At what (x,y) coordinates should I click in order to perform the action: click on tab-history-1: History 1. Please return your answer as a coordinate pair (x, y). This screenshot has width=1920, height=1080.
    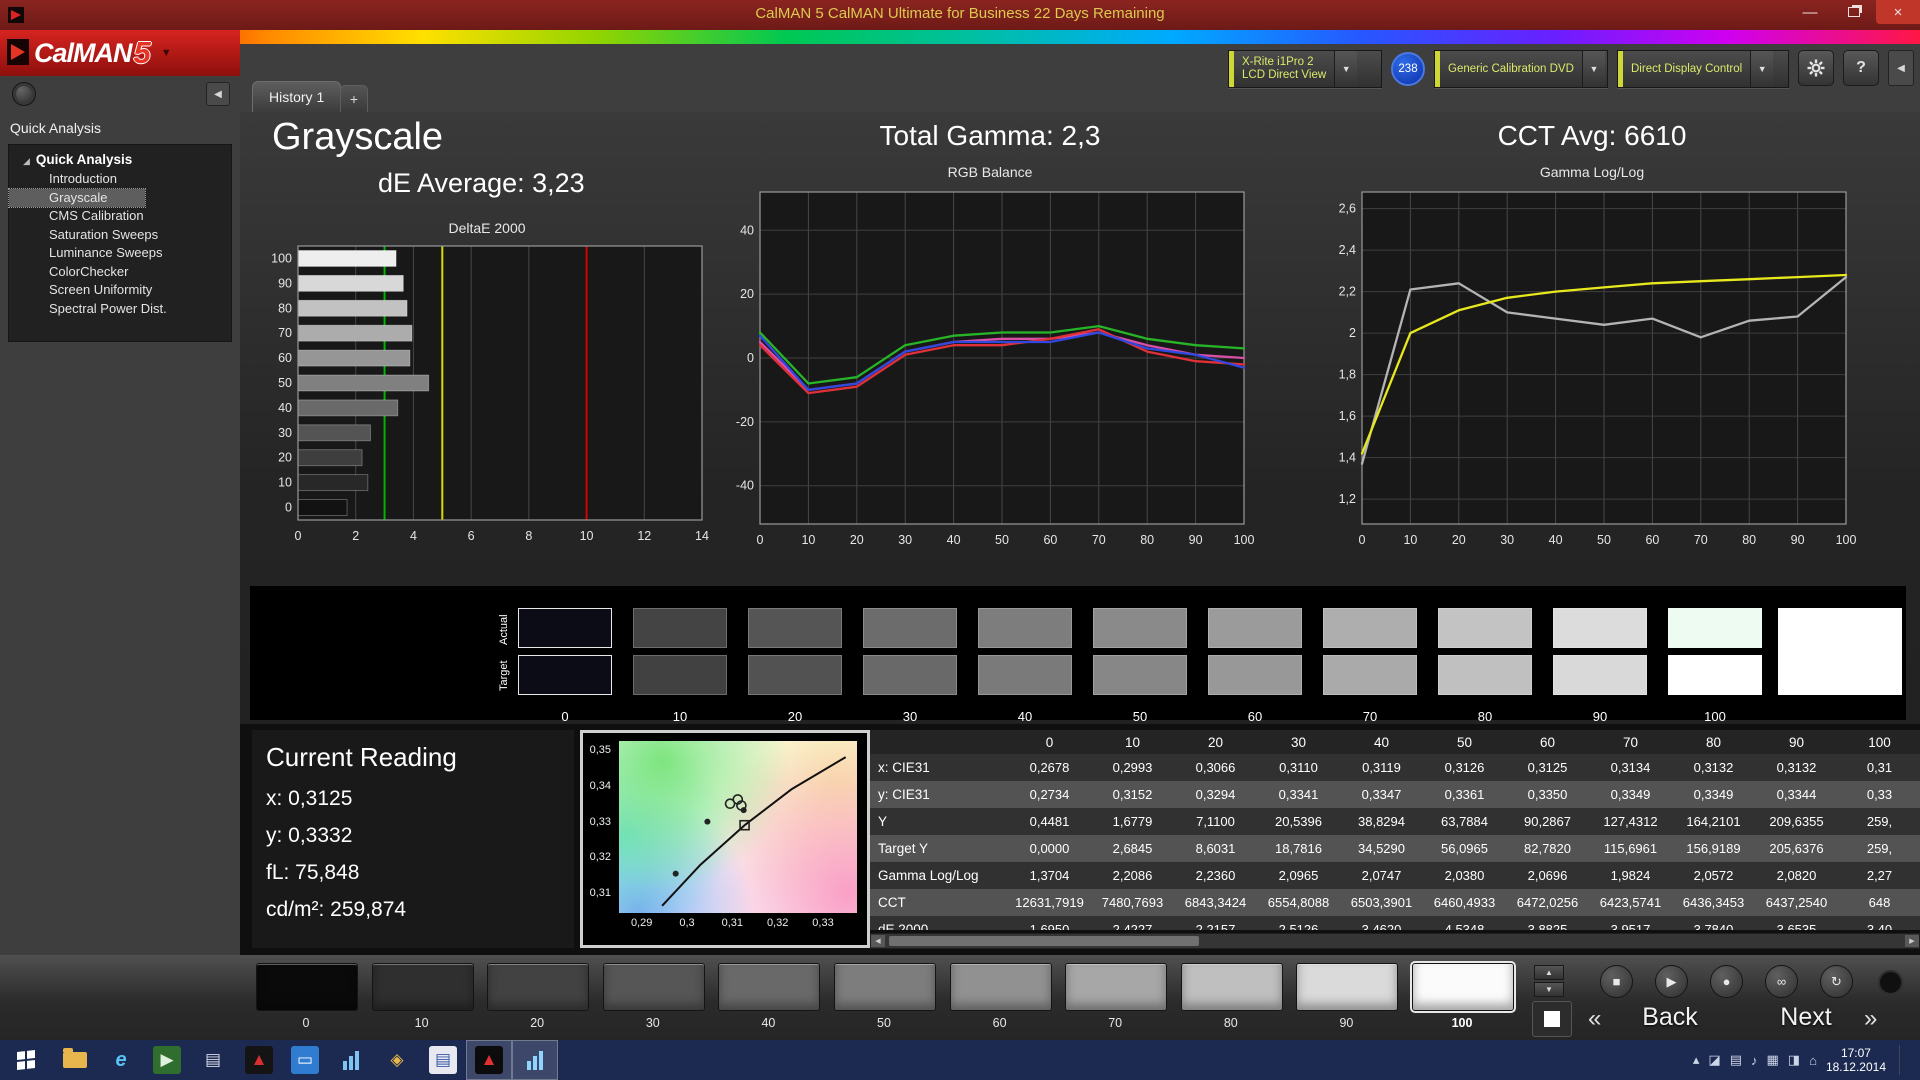
    Looking at the image, I should click on (297, 96).